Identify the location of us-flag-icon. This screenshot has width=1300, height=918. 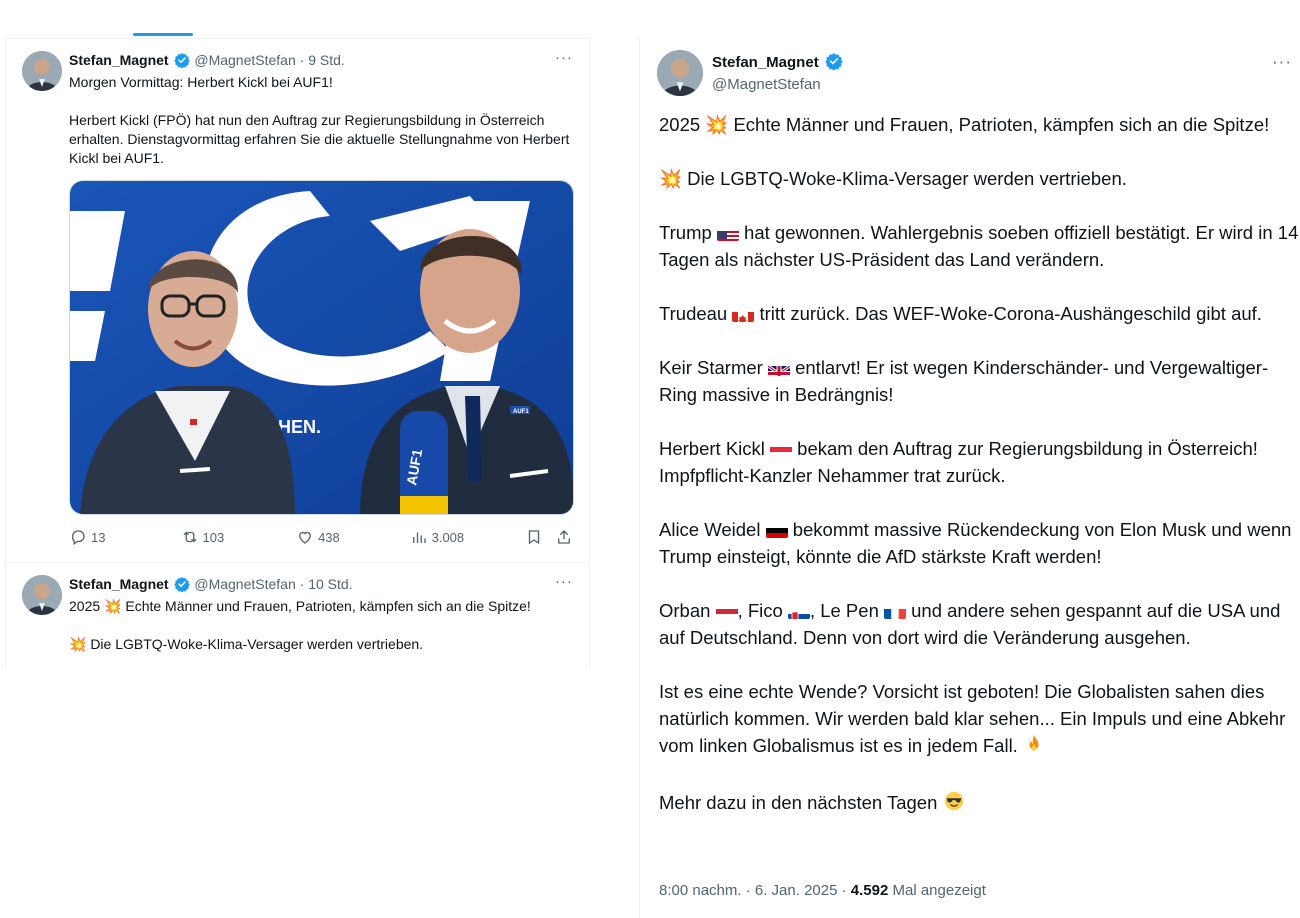
(727, 233).